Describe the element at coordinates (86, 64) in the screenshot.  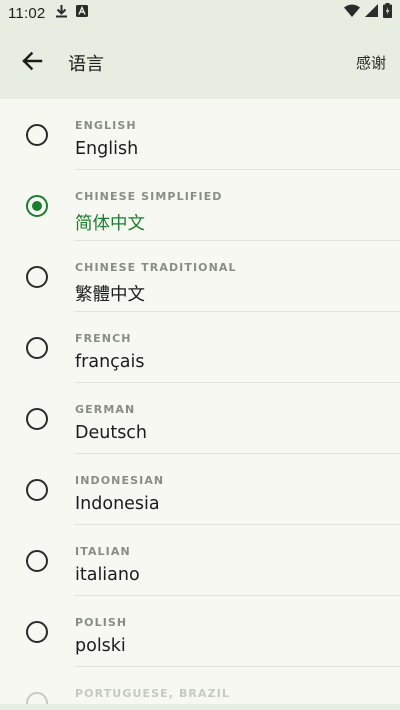
I see `page-title: 语言` at that location.